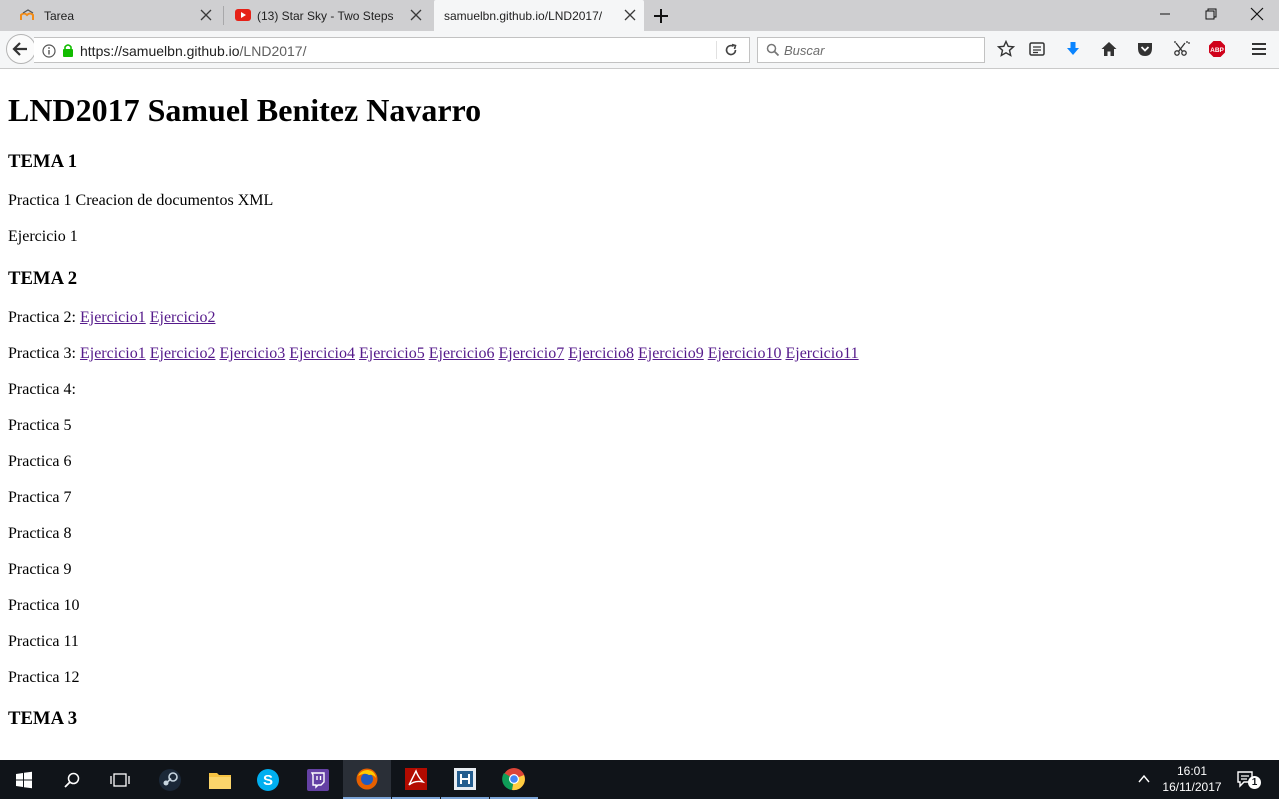 The height and width of the screenshot is (799, 1279). Describe the element at coordinates (523, 15) in the screenshot. I see `tab-label: samuelbn.github.io/LND2017/` at that location.